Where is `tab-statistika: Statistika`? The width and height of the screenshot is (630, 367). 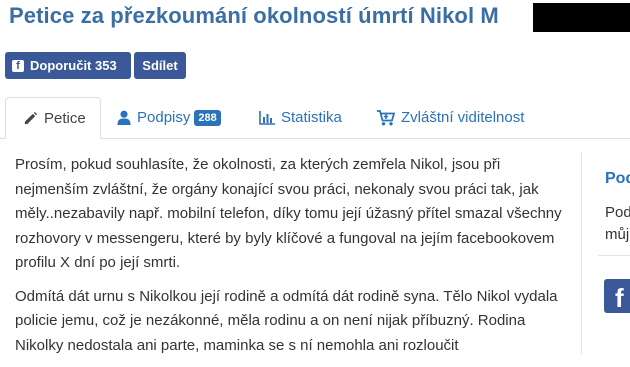 tab-statistika: Statistika is located at coordinates (300, 117).